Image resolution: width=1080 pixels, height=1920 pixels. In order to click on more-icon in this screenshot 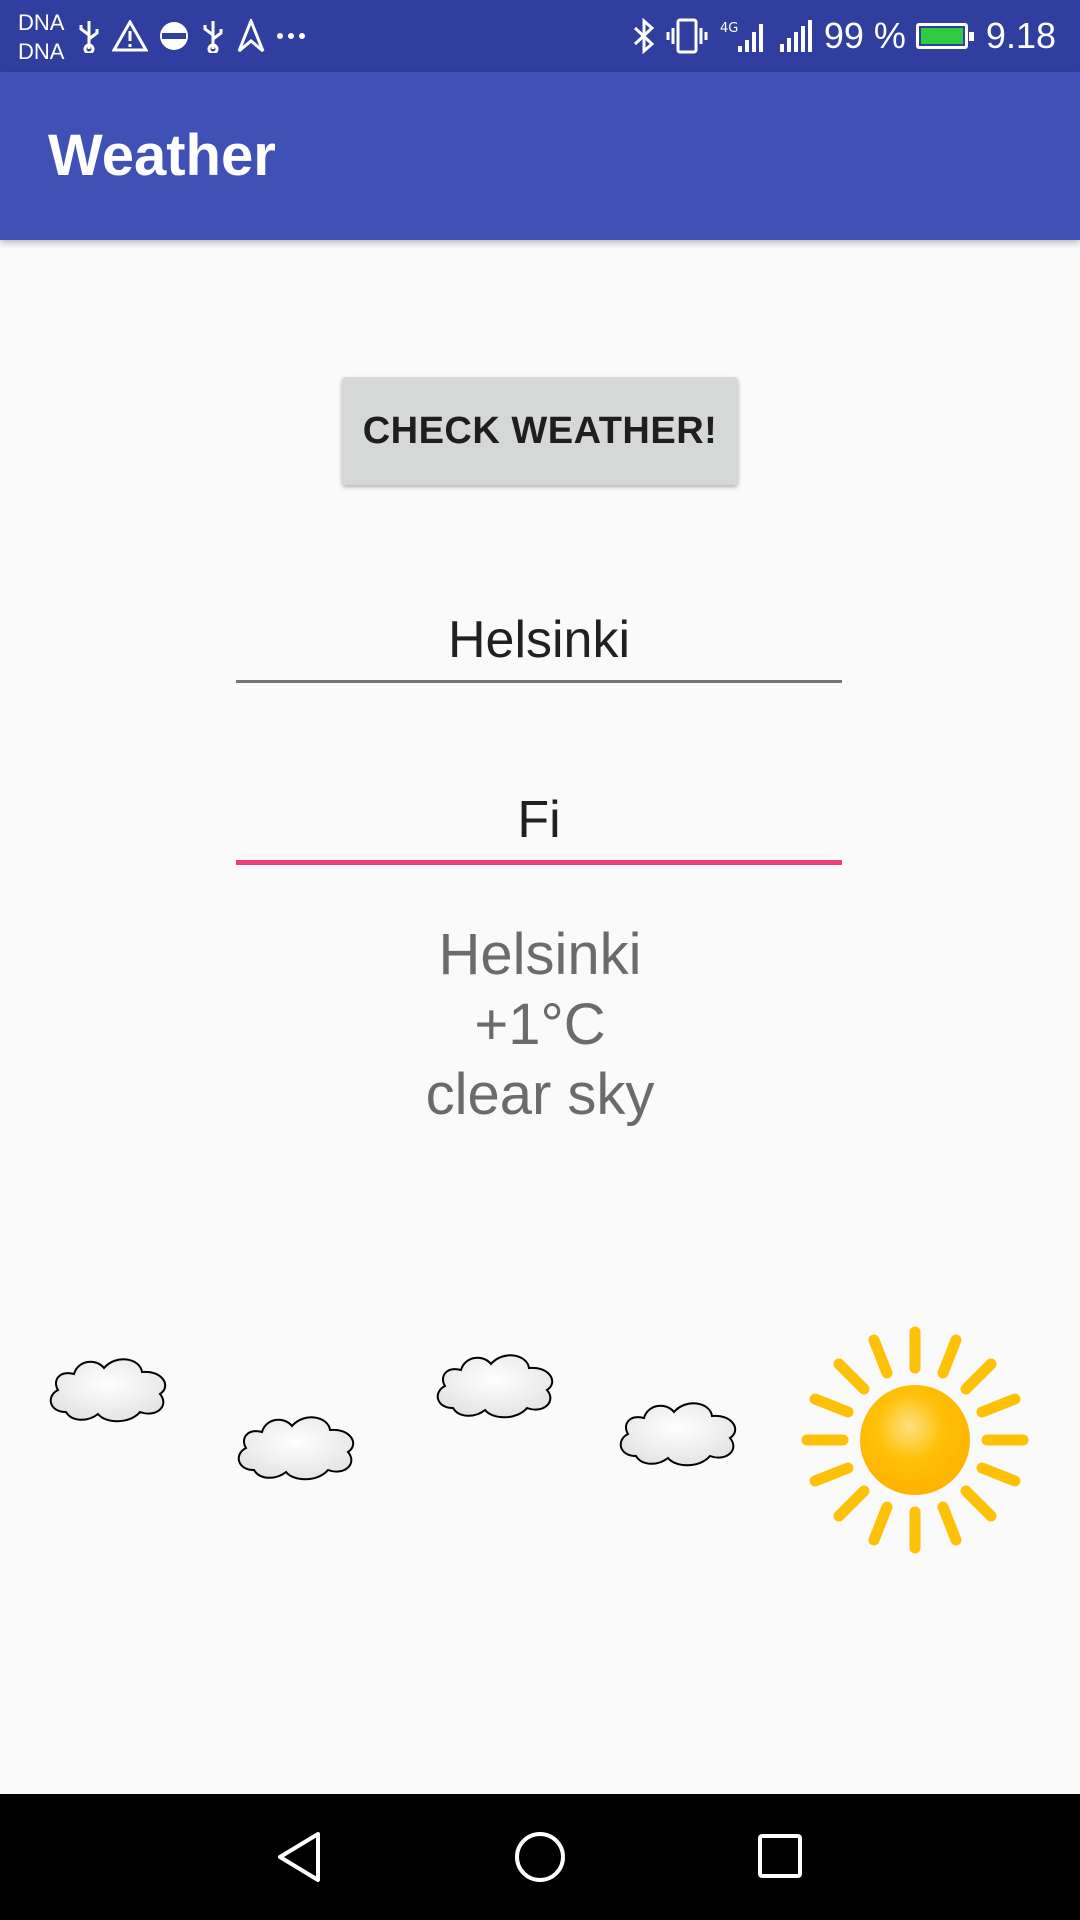, I will do `click(291, 36)`.